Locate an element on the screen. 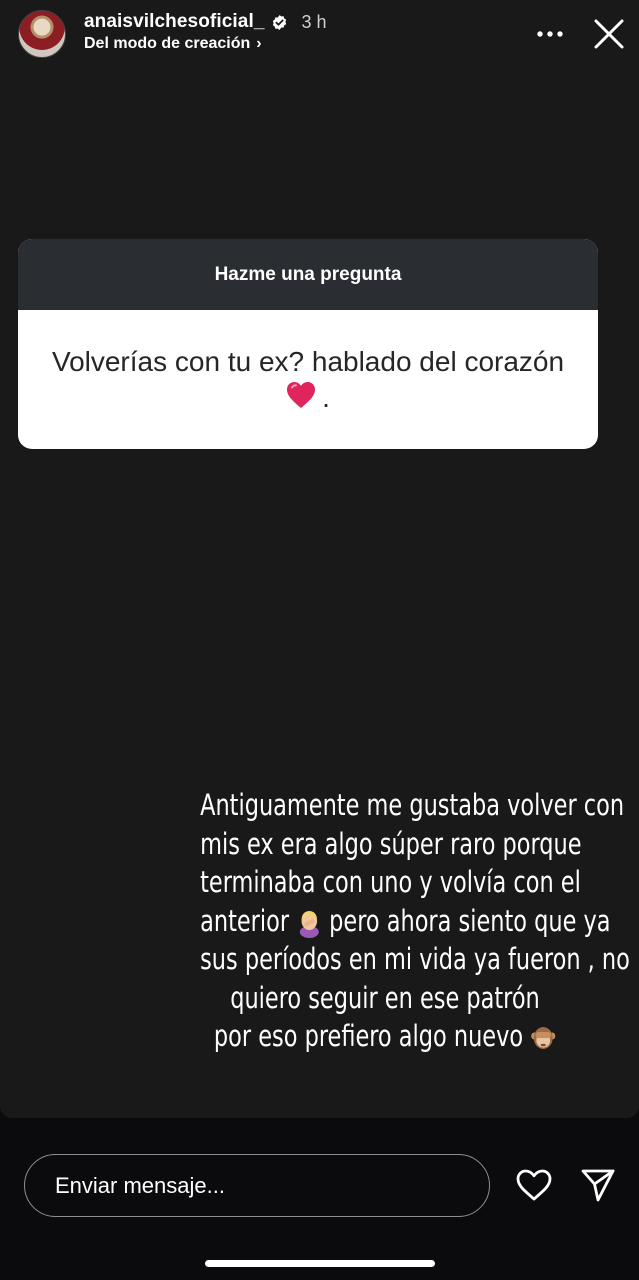 This screenshot has width=639, height=1280. close-button is located at coordinates (609, 34).